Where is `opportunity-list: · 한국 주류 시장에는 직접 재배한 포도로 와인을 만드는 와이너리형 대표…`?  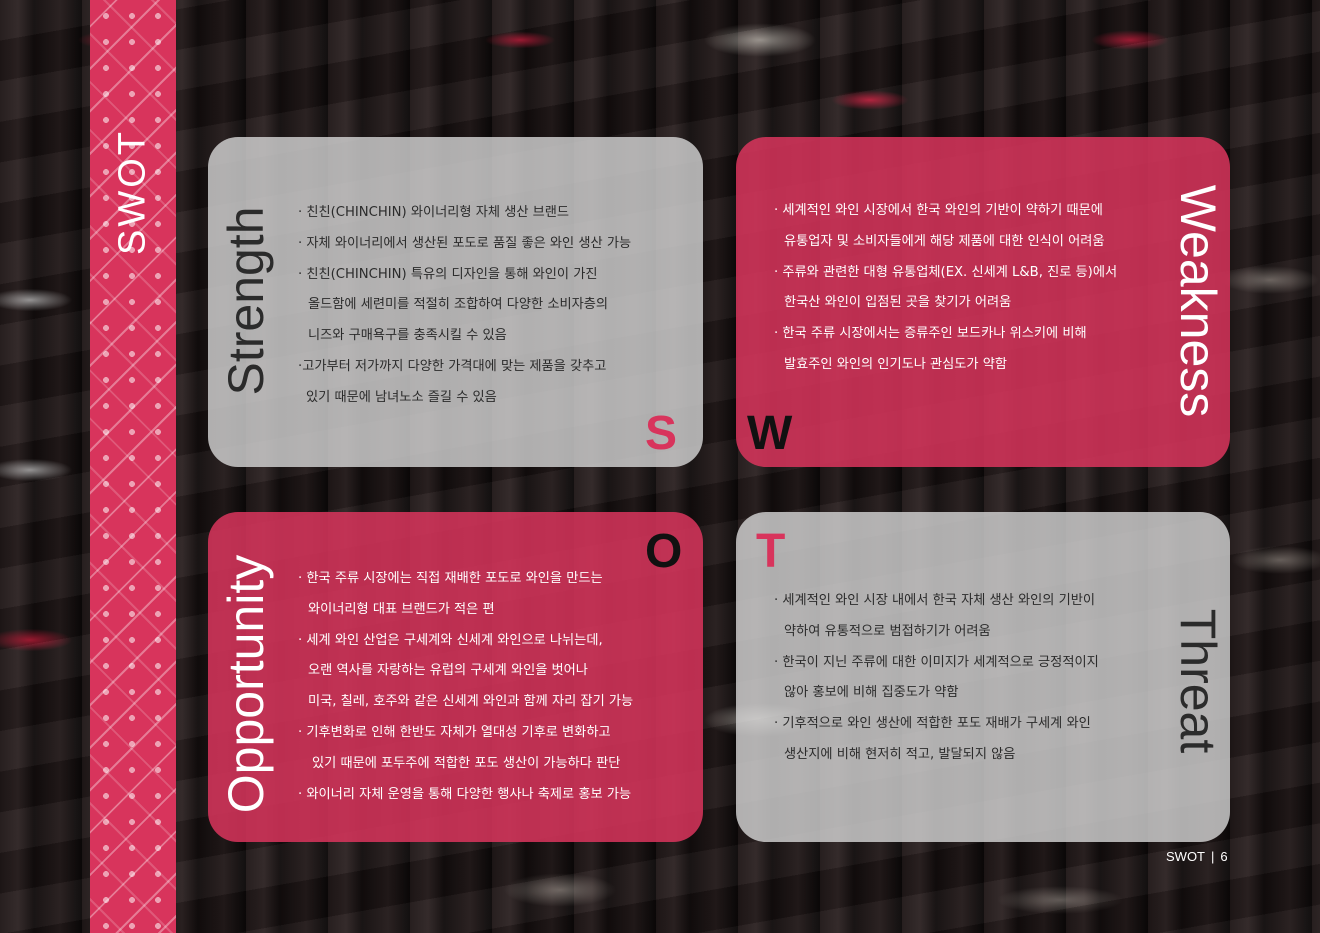
opportunity-list: · 한국 주류 시장에는 직접 재배한 포도로 와인을 만드는 와이너리형 대표… is located at coordinates (465, 687).